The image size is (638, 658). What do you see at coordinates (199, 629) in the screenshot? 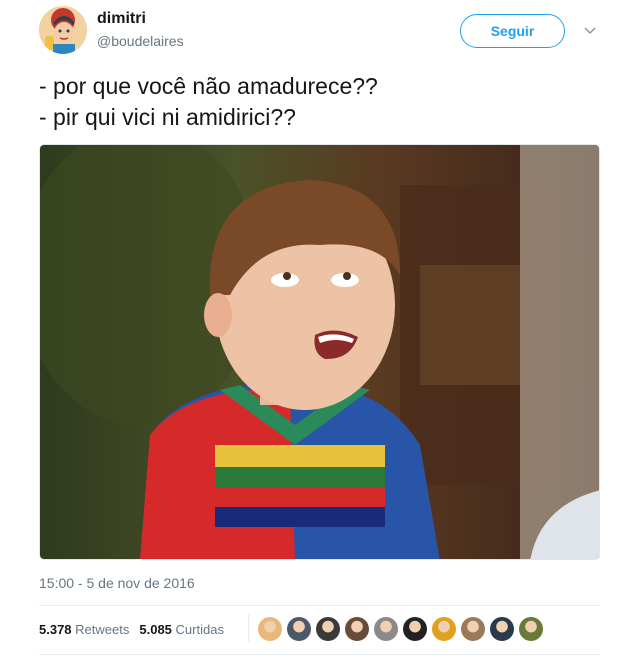
I see `likes-label: Curtidas` at bounding box center [199, 629].